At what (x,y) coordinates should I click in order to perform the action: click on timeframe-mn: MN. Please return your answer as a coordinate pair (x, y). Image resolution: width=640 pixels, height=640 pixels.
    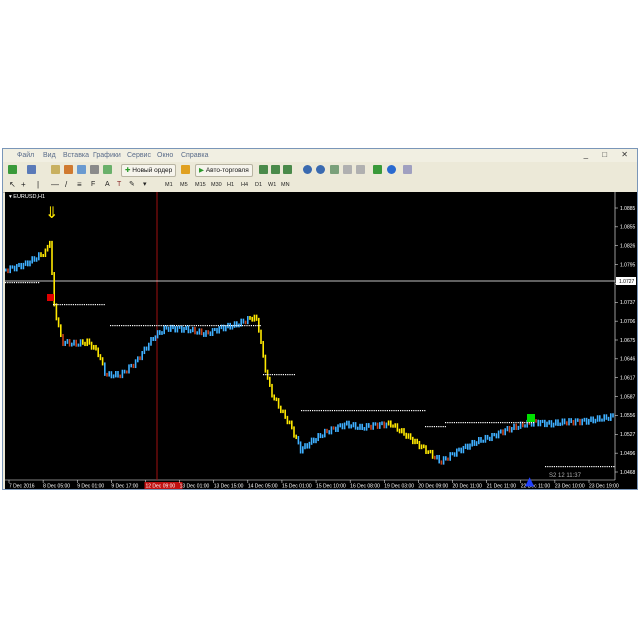
    Looking at the image, I should click on (285, 185).